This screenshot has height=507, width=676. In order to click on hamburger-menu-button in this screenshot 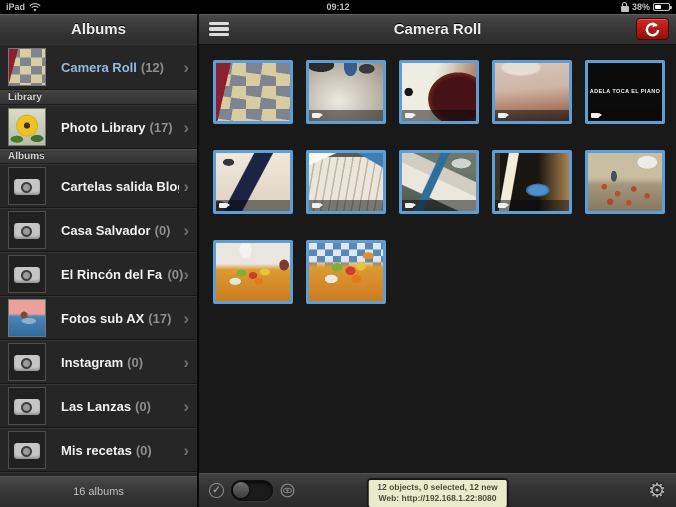, I will do `click(222, 29)`.